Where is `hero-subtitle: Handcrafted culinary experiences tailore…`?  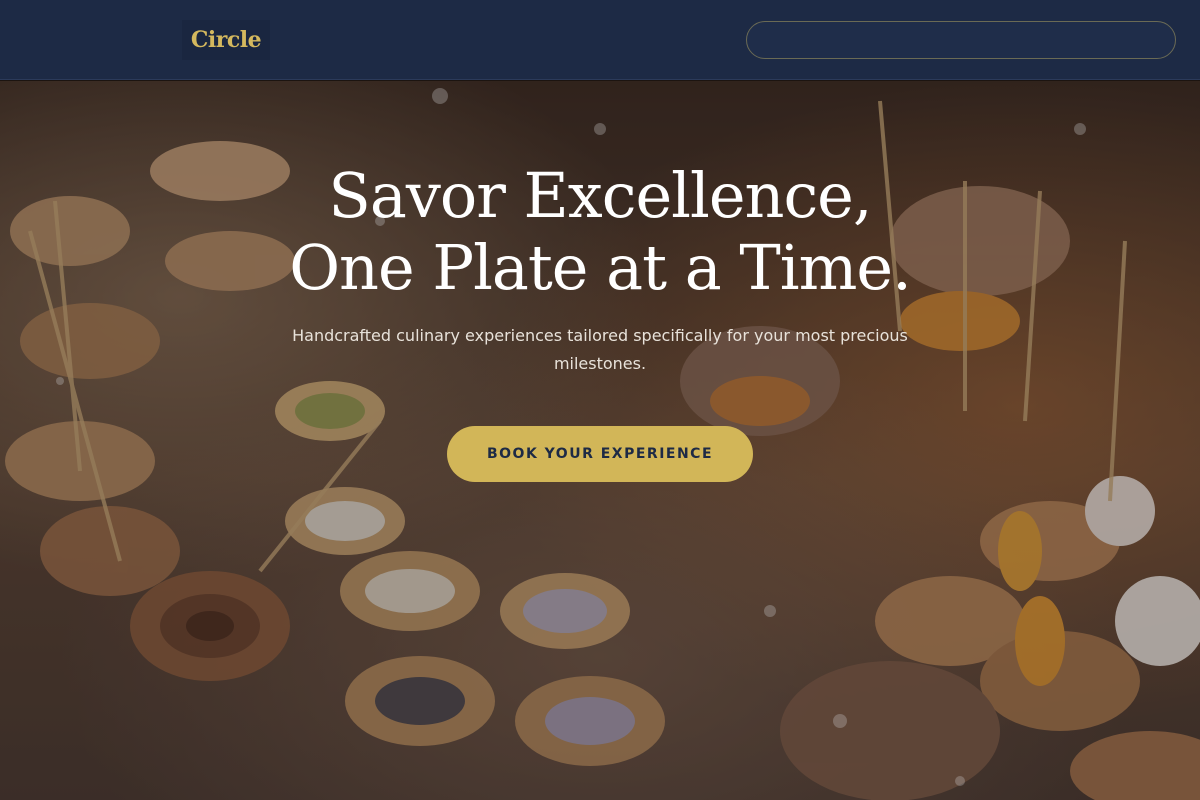
hero-subtitle: Handcrafted culinary experiences tailore… is located at coordinates (600, 349).